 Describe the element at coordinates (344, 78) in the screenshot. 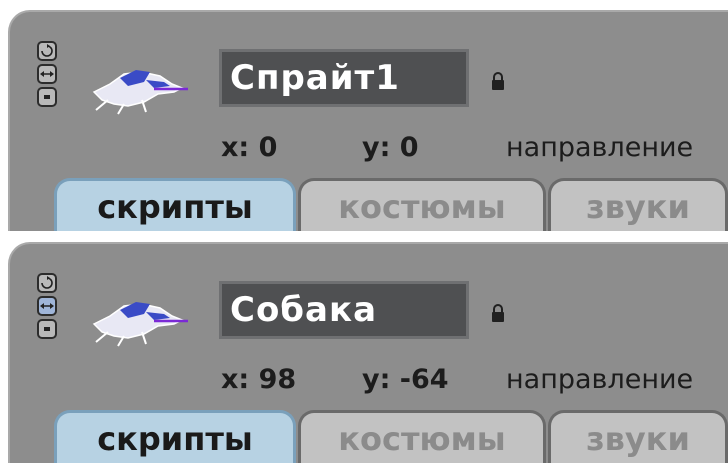

I see `sprite-name-field: Спрайт1` at that location.